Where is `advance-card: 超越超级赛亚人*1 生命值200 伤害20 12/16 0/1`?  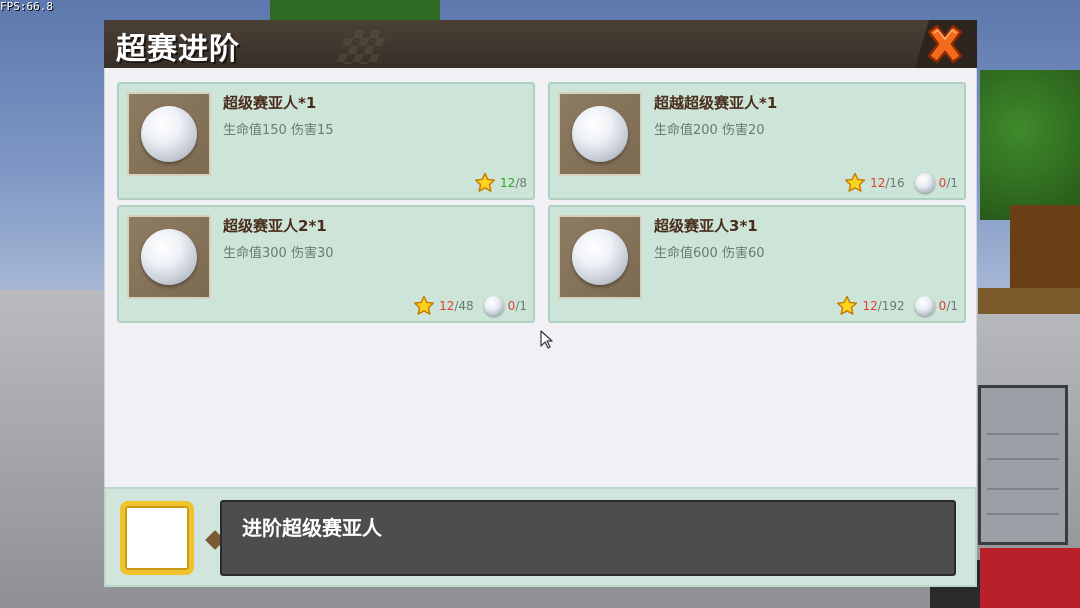 advance-card: 超越超级赛亚人*1 生命值200 伤害20 12/16 0/1 is located at coordinates (757, 141).